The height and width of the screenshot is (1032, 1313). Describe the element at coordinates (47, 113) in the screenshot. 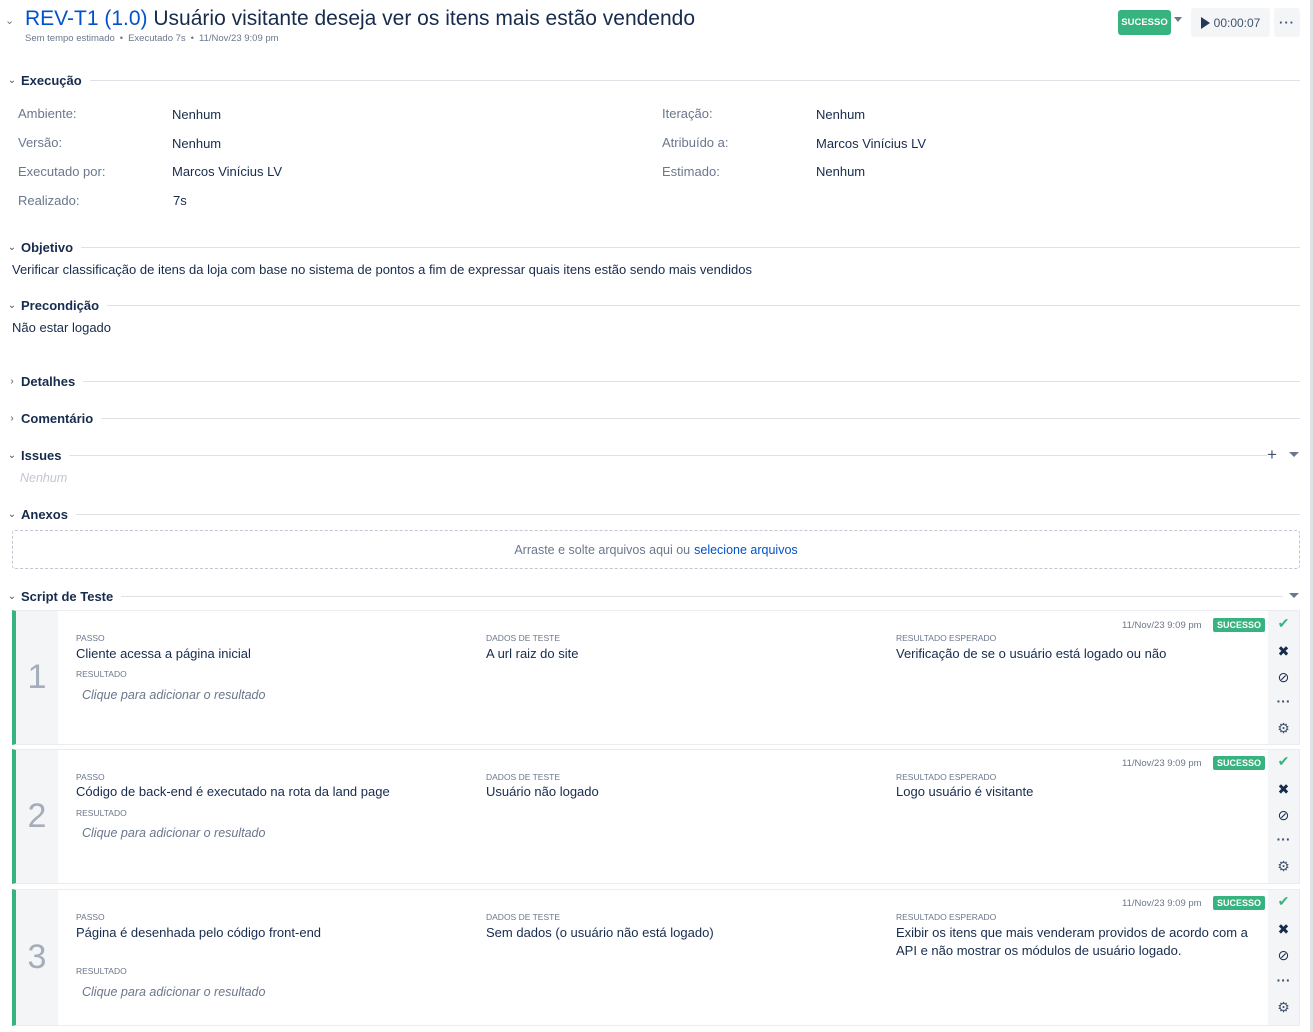

I see `field-label-ambiente: Ambiente:` at that location.